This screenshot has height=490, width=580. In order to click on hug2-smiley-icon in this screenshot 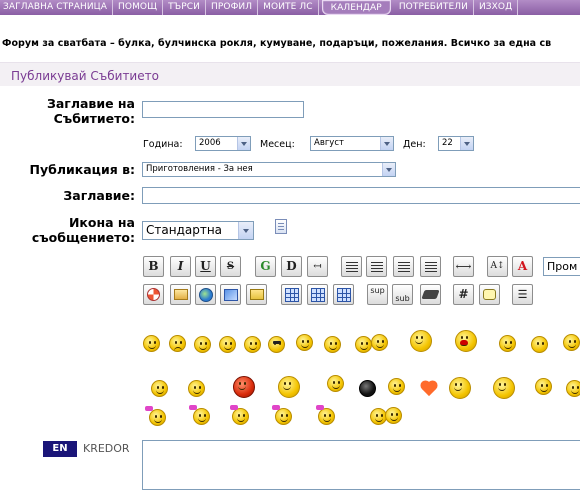, I will do `click(379, 342)`.